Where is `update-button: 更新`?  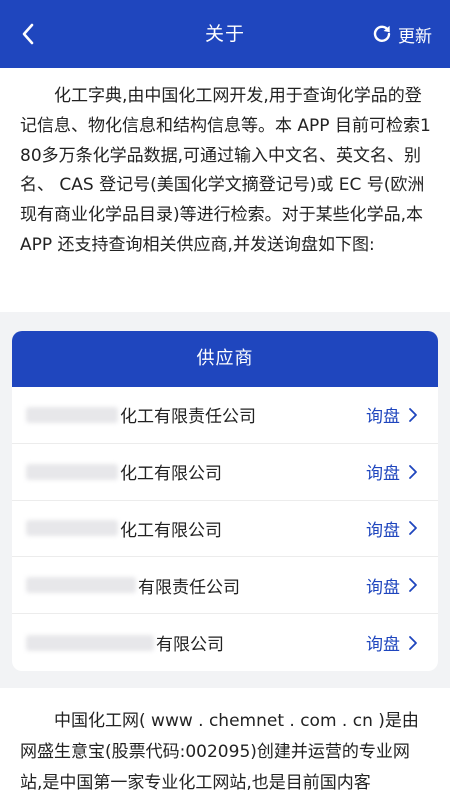
update-button: 更新 is located at coordinates (402, 34).